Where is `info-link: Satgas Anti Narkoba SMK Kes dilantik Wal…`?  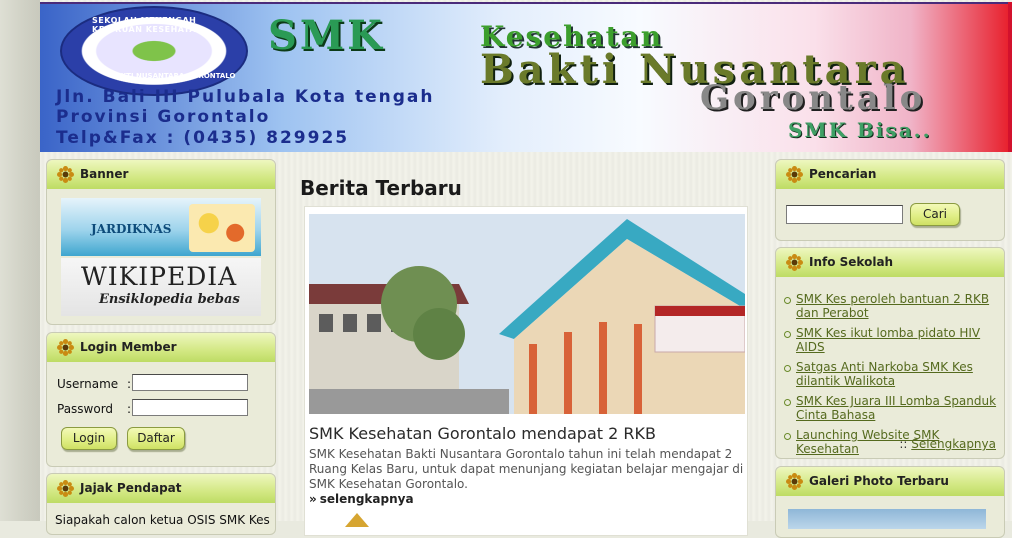 info-link: Satgas Anti Narkoba SMK Kes dilantik Wal… is located at coordinates (884, 374).